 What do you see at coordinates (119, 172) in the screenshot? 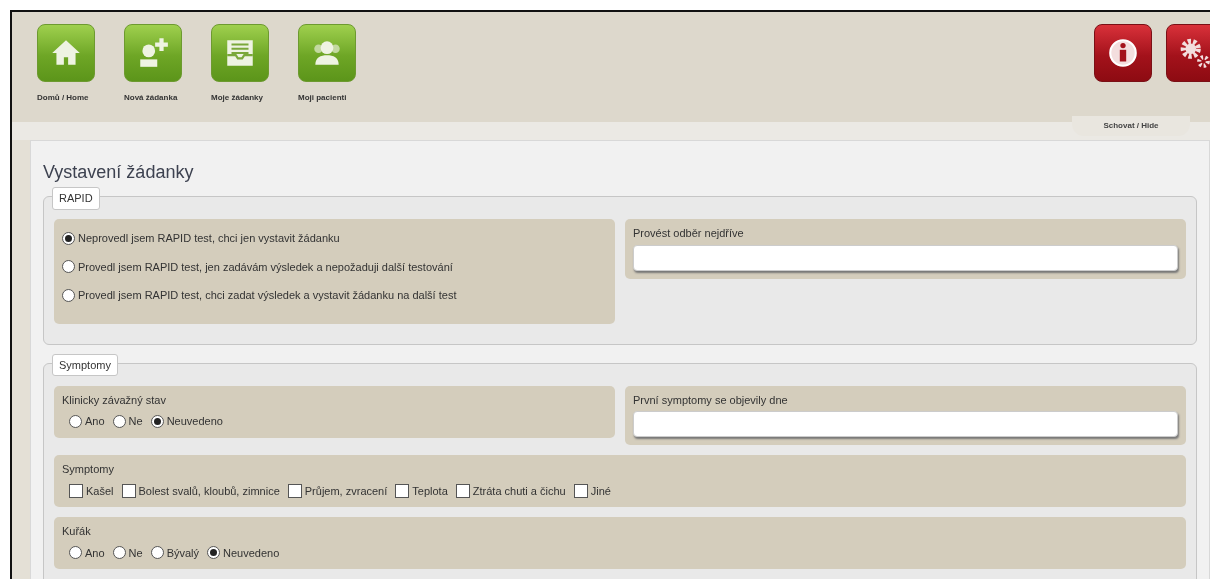
I see `page-title: Vystavení žádanky` at bounding box center [119, 172].